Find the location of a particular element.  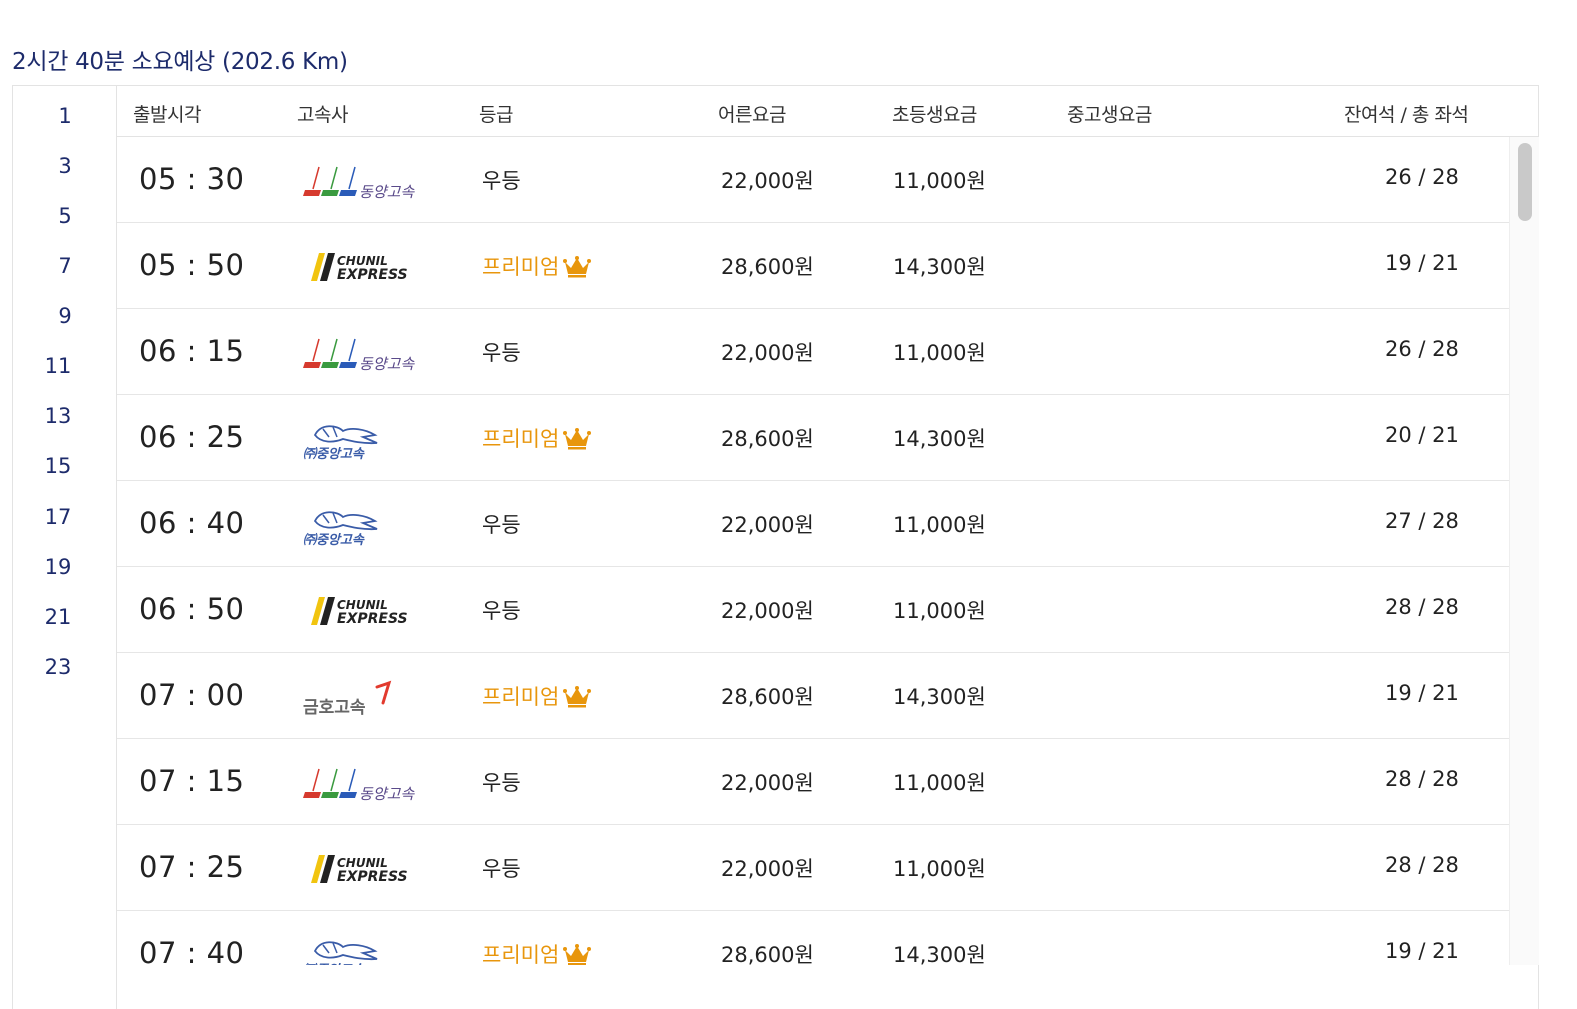

hour-index-column: 1 3 5 7 9 11 13 15 17 19 21 23 is located at coordinates (65, 547).